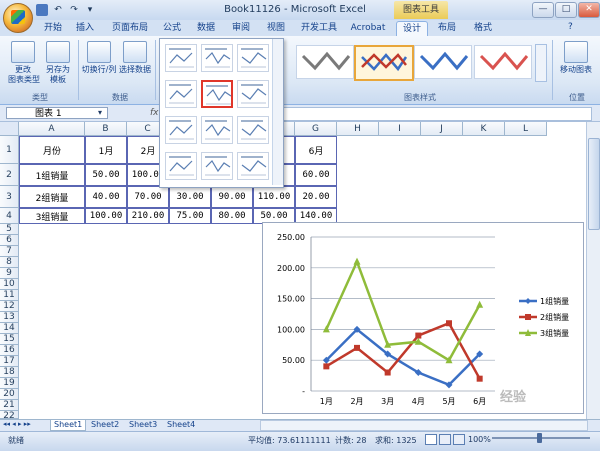 The image size is (600, 451). What do you see at coordinates (52, 129) in the screenshot?
I see `column-header-A: A` at bounding box center [52, 129].